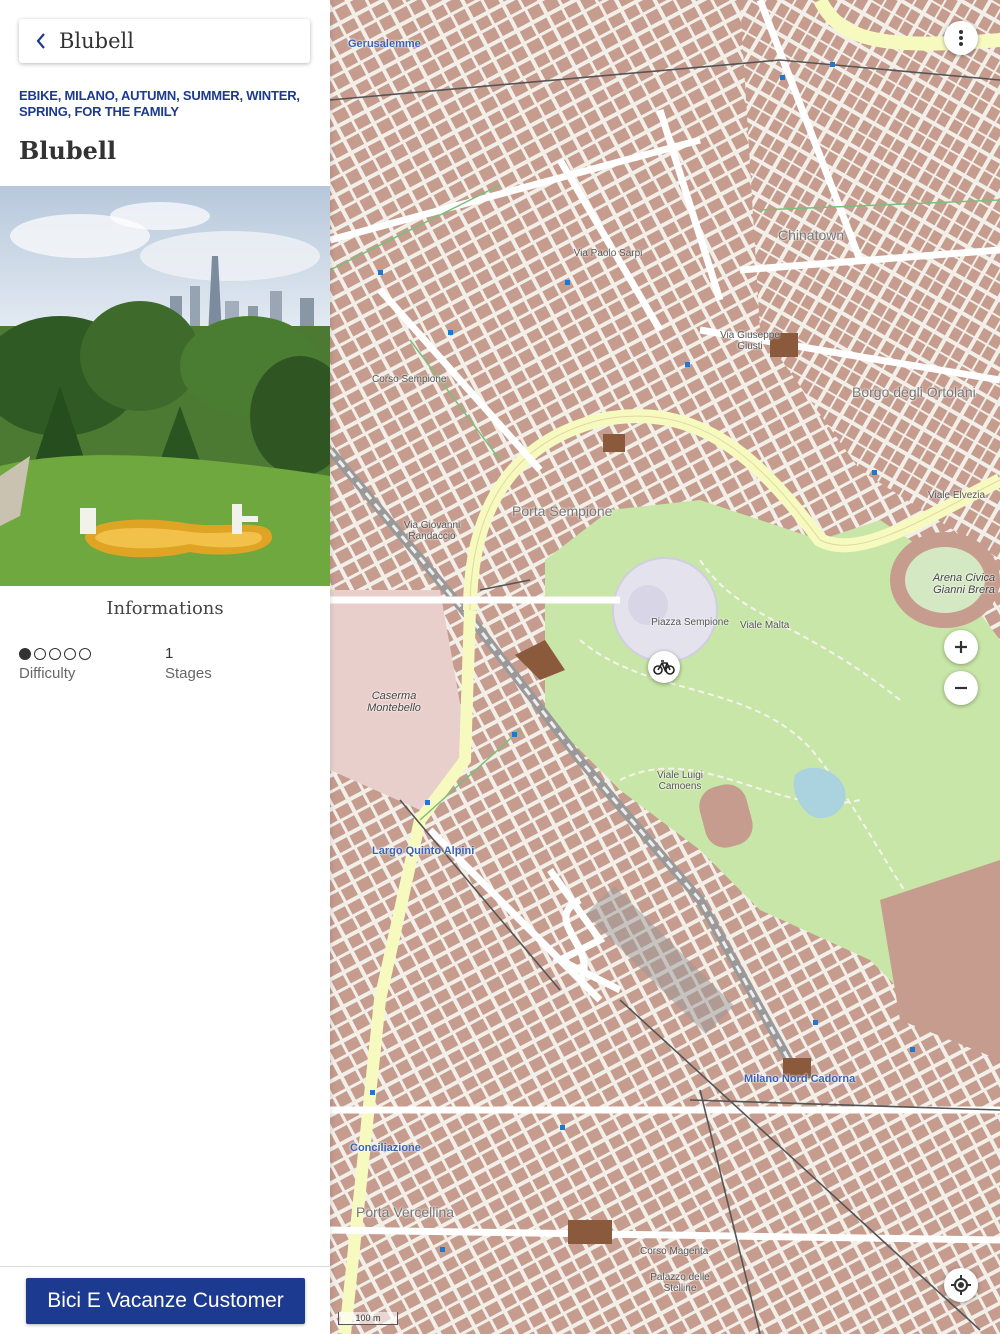 This screenshot has width=1000, height=1334. What do you see at coordinates (188, 663) in the screenshot?
I see `stages-info: 1 Stages` at bounding box center [188, 663].